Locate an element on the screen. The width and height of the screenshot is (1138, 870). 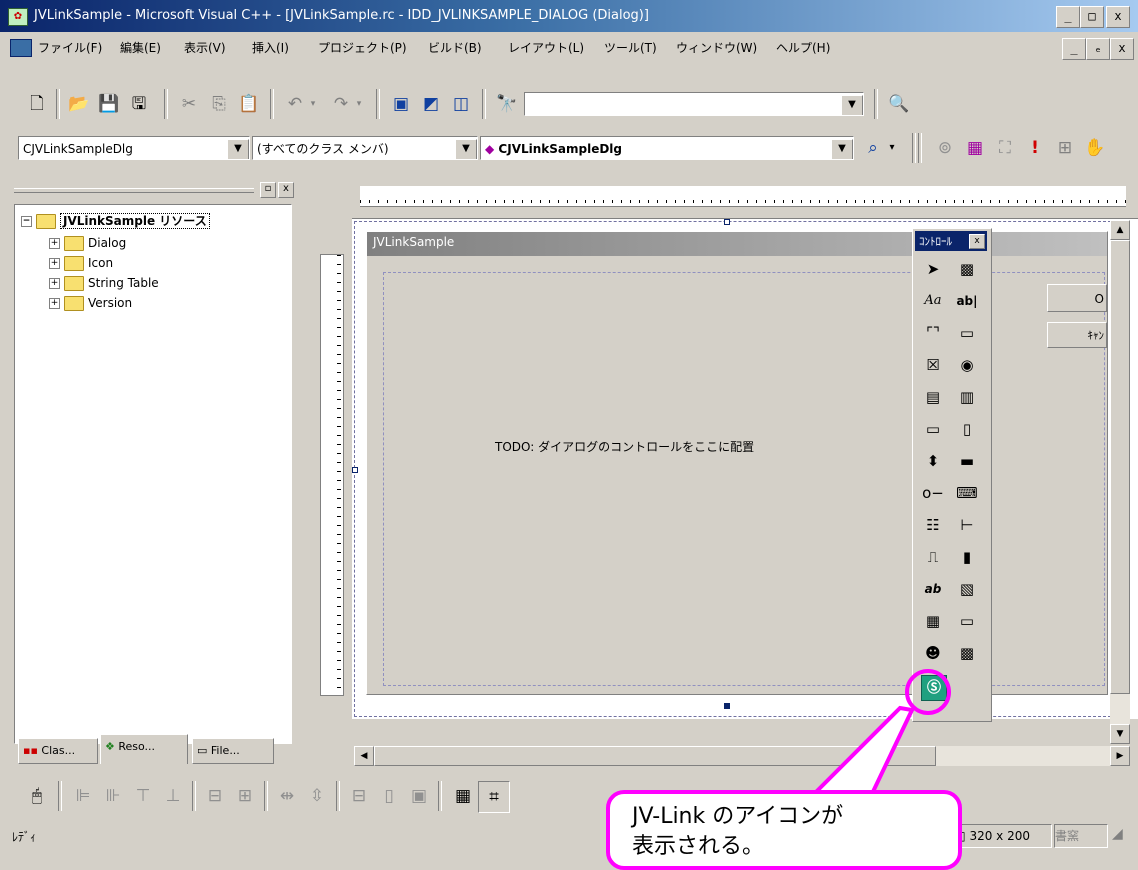
ip-address-icon: ▭ is located at coordinates (967, 621).